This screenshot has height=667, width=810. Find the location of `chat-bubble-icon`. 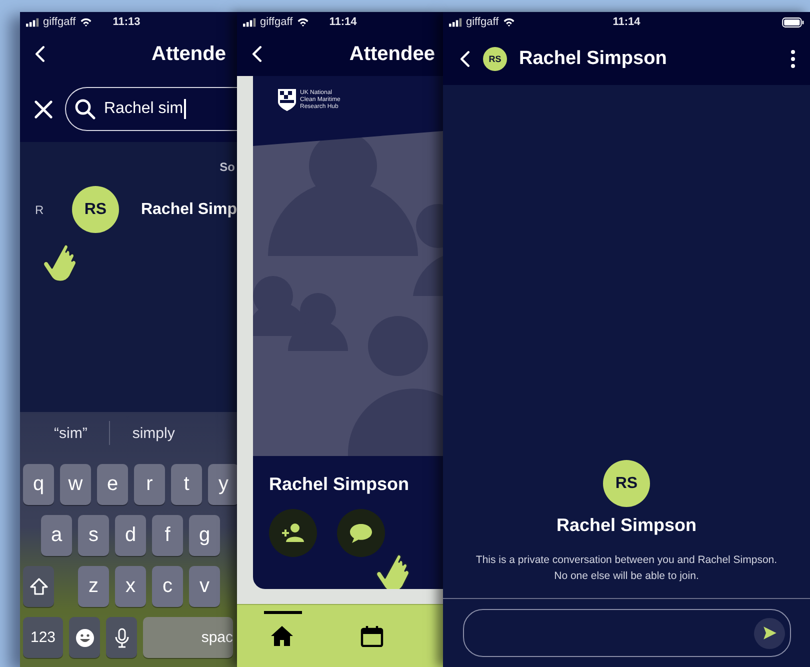

chat-bubble-icon is located at coordinates (361, 533).